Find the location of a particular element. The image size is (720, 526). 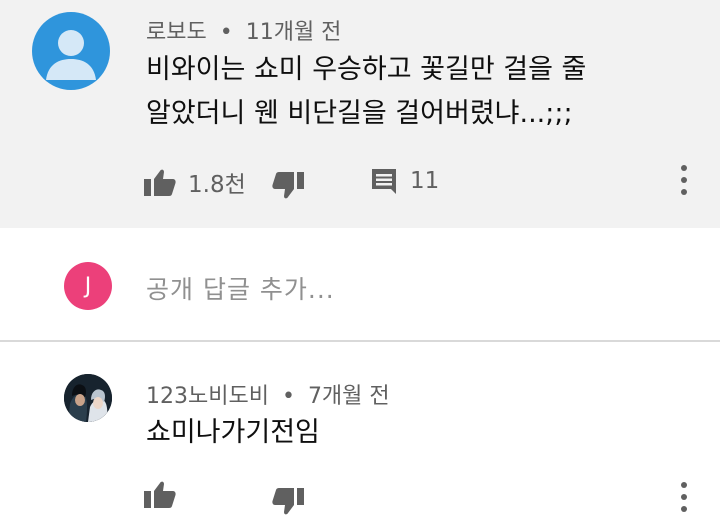

comment-text-line: 비와이는 쇼미 우승하고 꽃길만 걸을 줄 is located at coordinates (366, 69).